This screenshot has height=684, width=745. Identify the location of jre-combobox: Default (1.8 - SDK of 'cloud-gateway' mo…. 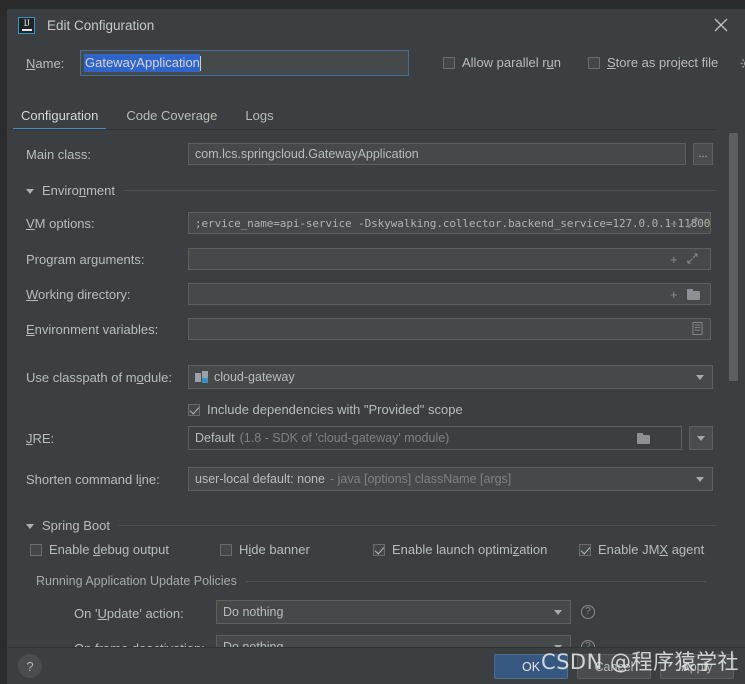
(435, 438).